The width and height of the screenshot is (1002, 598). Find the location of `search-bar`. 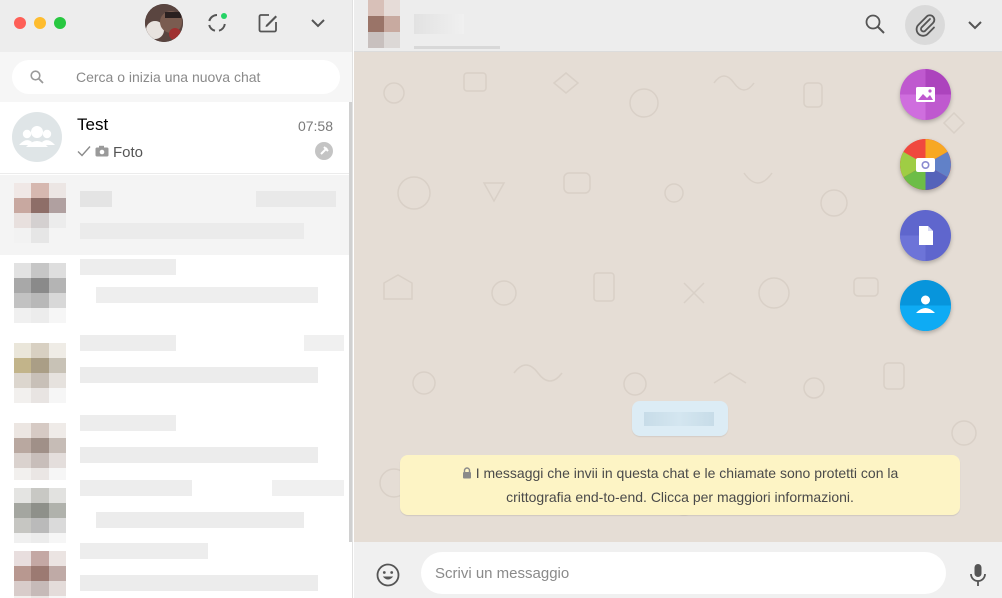

search-bar is located at coordinates (176, 77).